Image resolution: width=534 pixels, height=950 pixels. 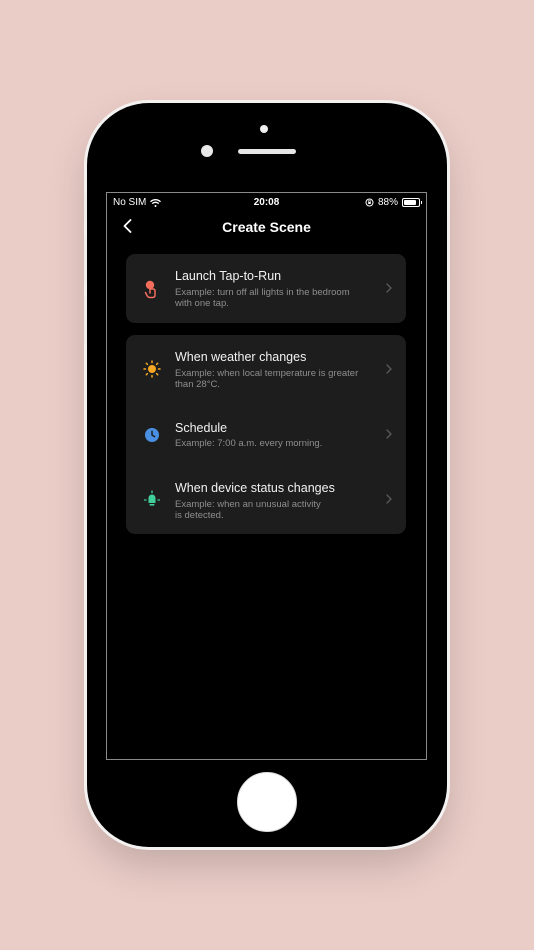 I want to click on power-button, so click(x=448, y=247).